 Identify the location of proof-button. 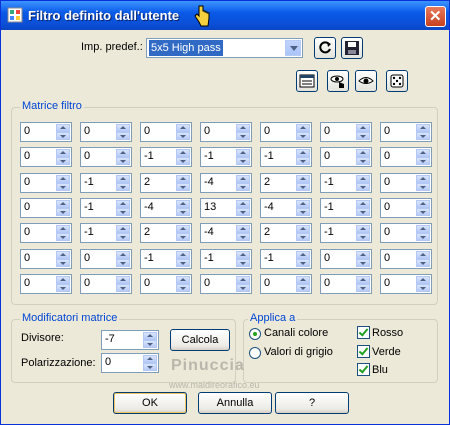
(366, 81).